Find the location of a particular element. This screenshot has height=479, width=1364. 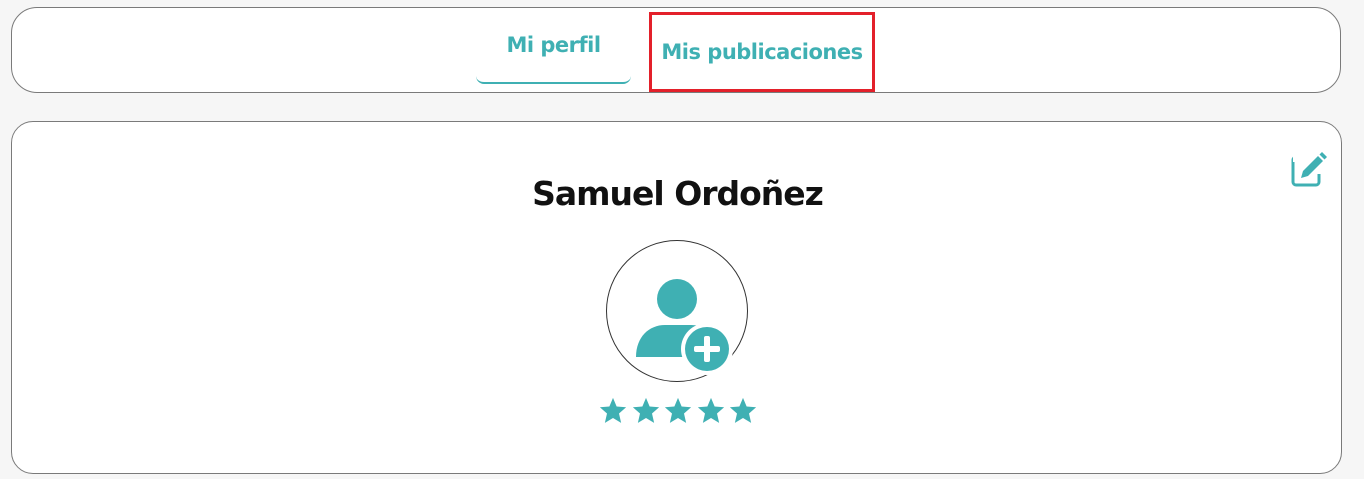

star-rating is located at coordinates (678, 413).